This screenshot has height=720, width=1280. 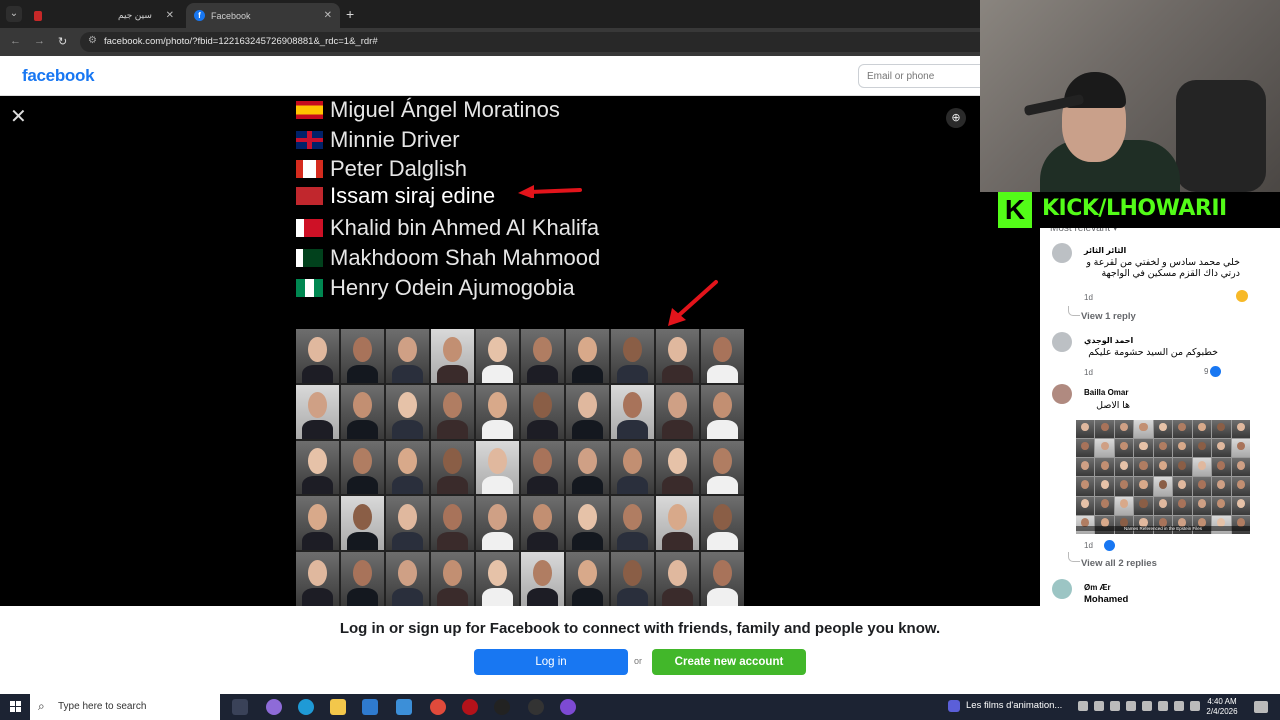 What do you see at coordinates (15, 41) in the screenshot?
I see `back-icon: ←` at bounding box center [15, 41].